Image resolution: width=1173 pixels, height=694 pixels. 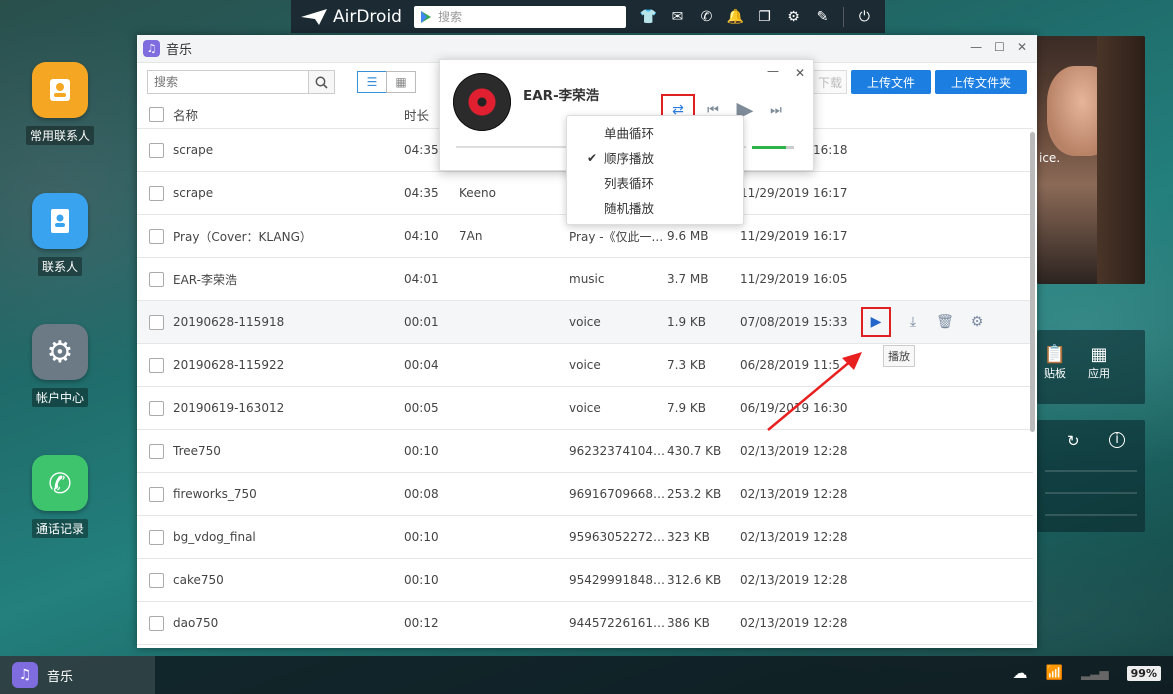 I want to click on grid-icon: ▦, so click(x=401, y=82).